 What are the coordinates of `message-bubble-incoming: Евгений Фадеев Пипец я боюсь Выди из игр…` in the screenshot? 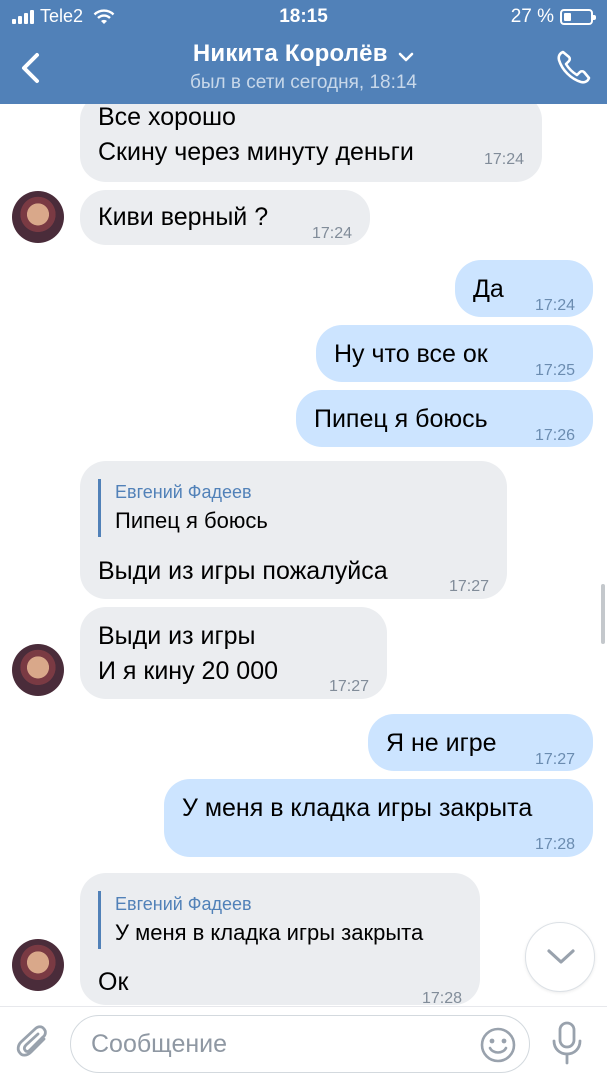 It's located at (293, 530).